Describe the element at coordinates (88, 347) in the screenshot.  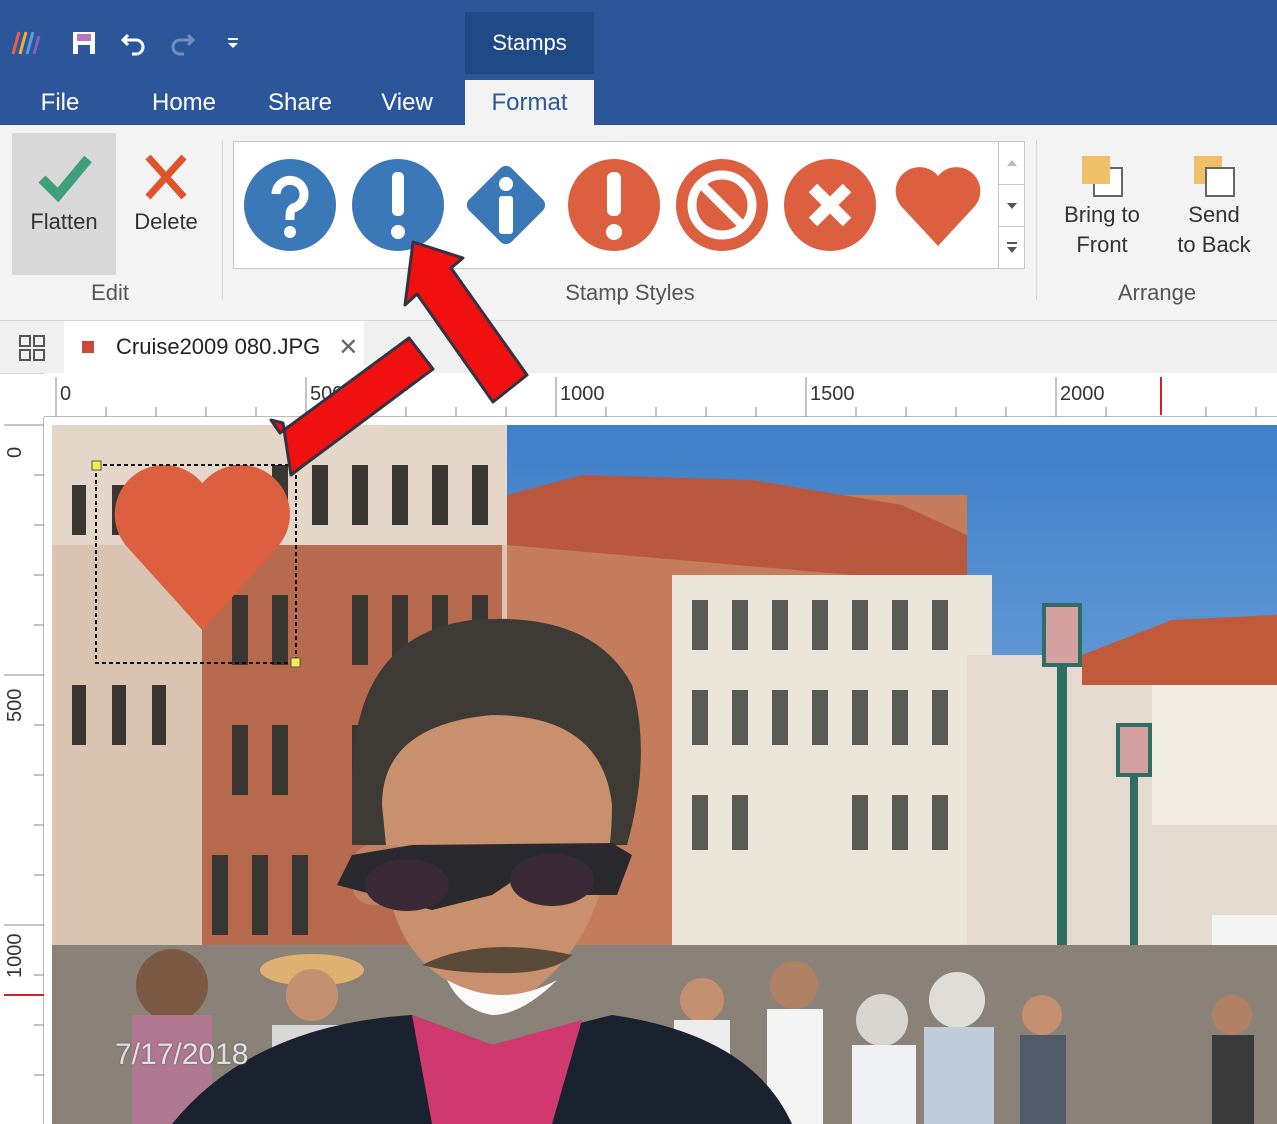
I see `image-file-icon` at that location.